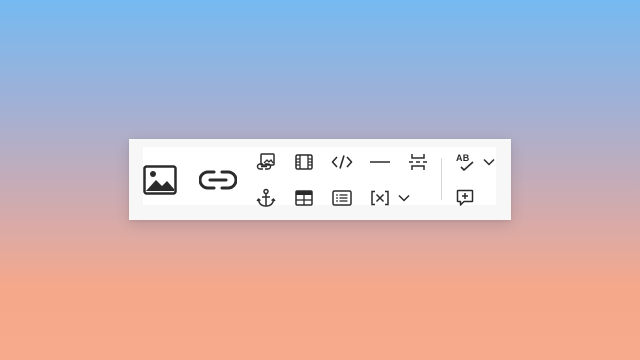 The image size is (640, 360). I want to click on page-break-icon, so click(418, 162).